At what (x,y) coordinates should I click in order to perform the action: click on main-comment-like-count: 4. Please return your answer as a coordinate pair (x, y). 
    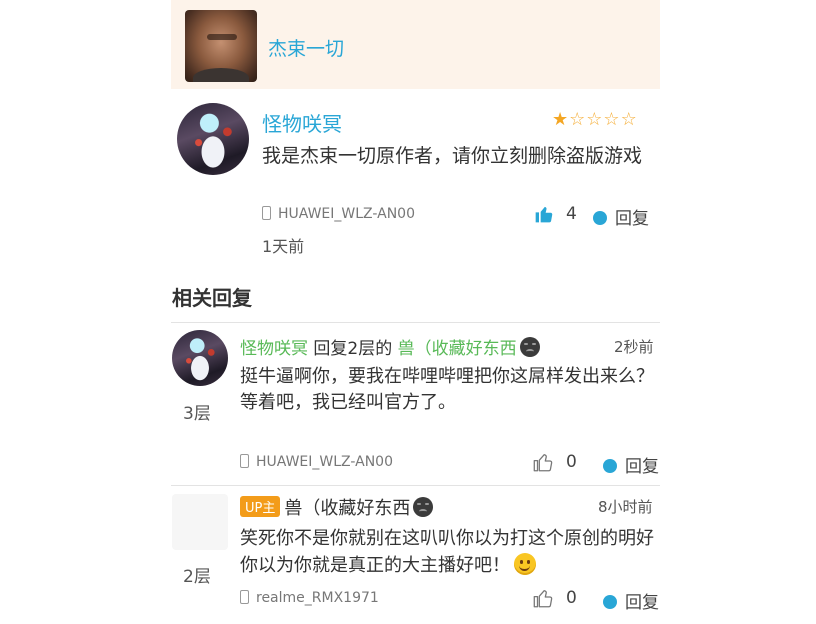
    Looking at the image, I should click on (571, 214).